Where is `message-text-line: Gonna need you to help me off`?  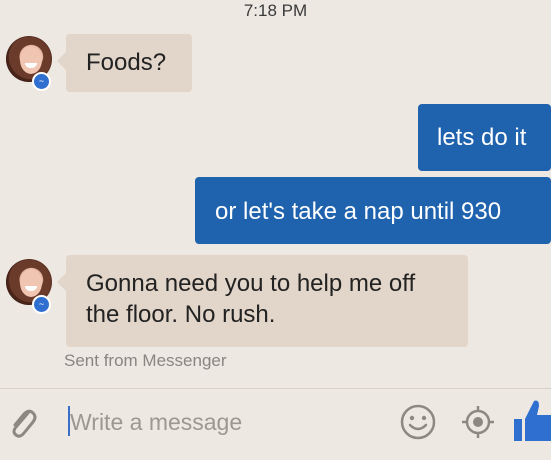
message-text-line: Gonna need you to help me off is located at coordinates (251, 283).